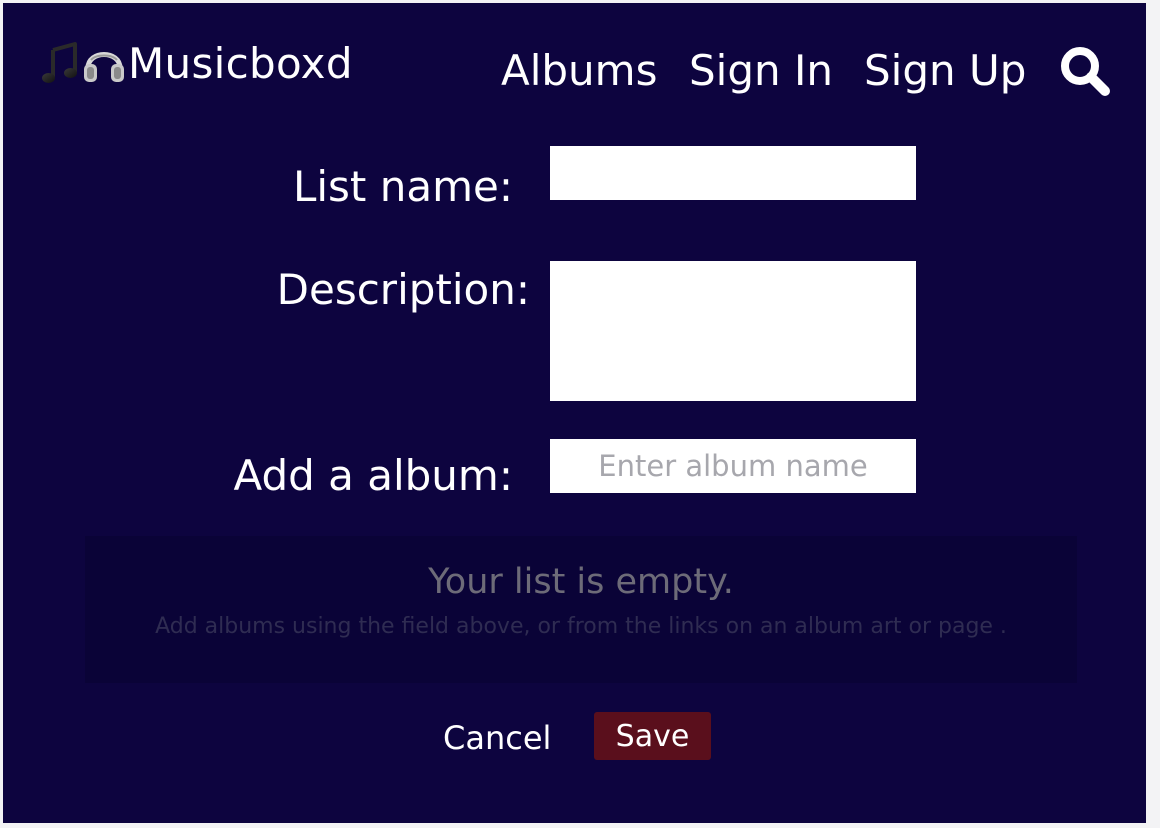 This screenshot has height=828, width=1160. I want to click on search-icon, so click(1085, 72).